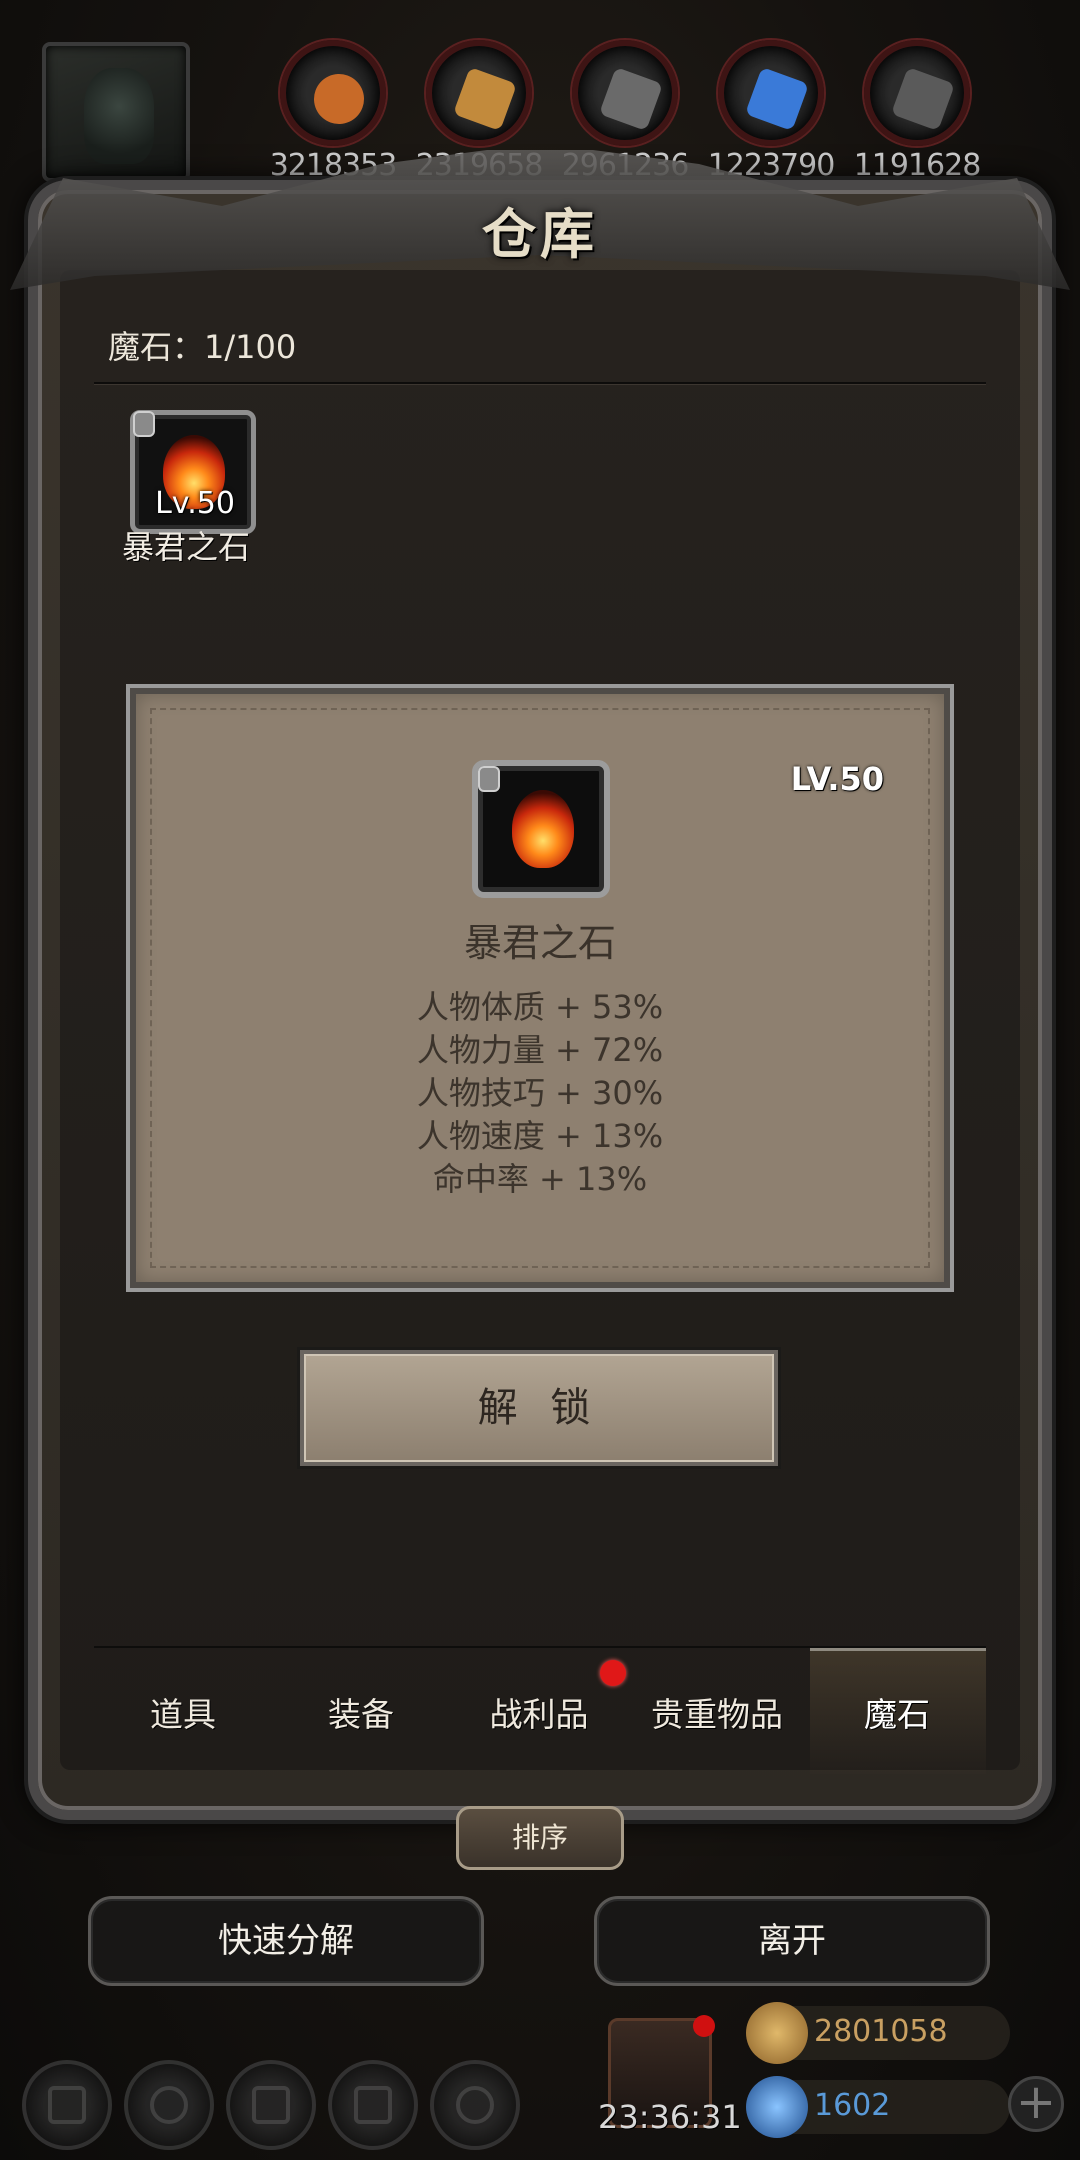 This screenshot has height=2160, width=1080. What do you see at coordinates (540, 1007) in the screenshot?
I see `stat-line: 人物体质 + 53%` at bounding box center [540, 1007].